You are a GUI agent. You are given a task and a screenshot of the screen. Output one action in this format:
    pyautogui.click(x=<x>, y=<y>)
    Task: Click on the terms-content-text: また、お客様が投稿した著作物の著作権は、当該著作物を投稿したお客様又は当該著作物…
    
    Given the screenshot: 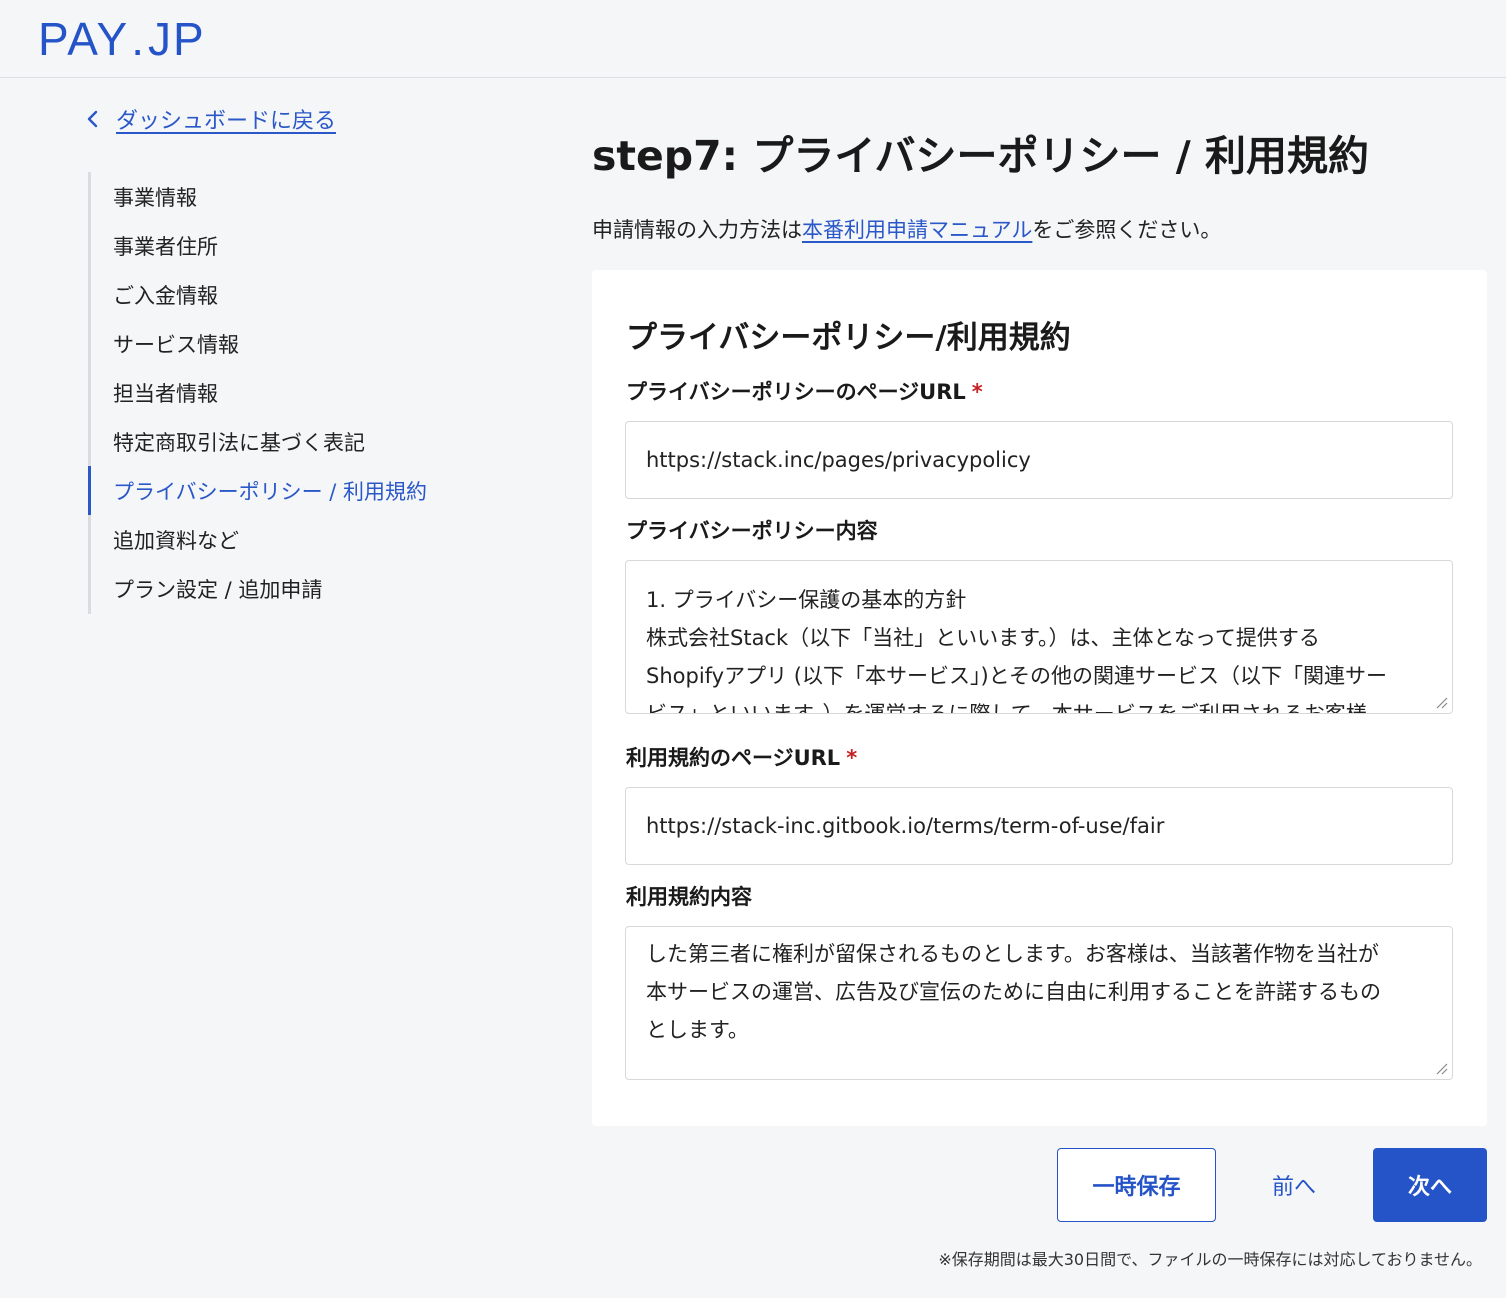 What is the action you would take?
    pyautogui.click(x=1049, y=988)
    